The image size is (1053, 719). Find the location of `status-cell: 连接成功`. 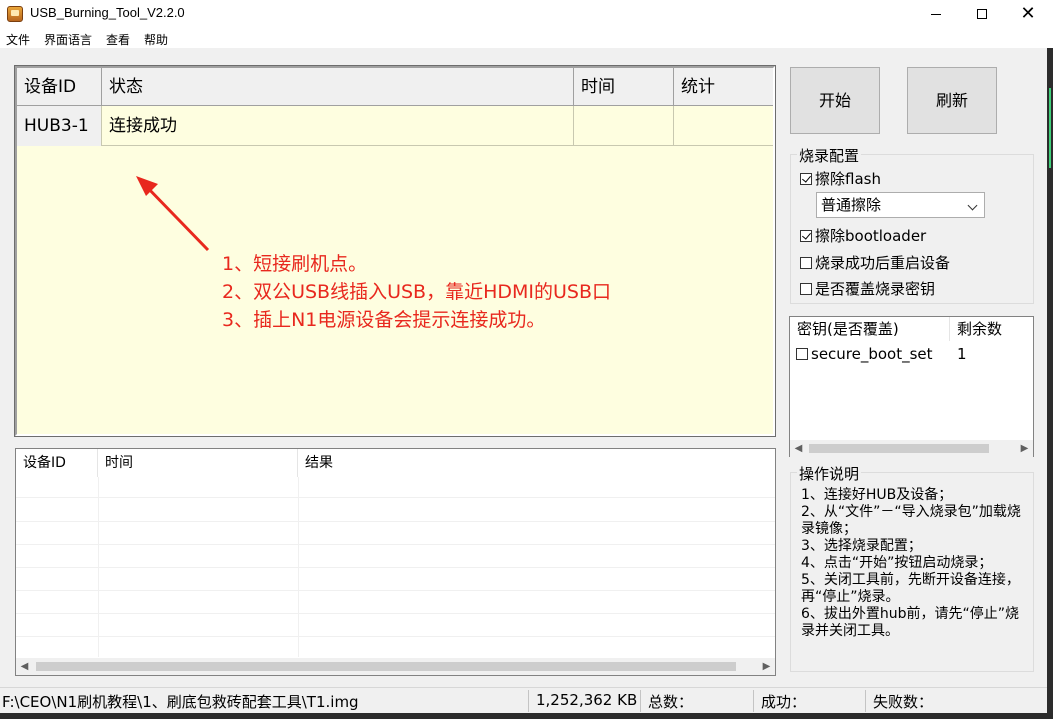

status-cell: 连接成功 is located at coordinates (338, 126).